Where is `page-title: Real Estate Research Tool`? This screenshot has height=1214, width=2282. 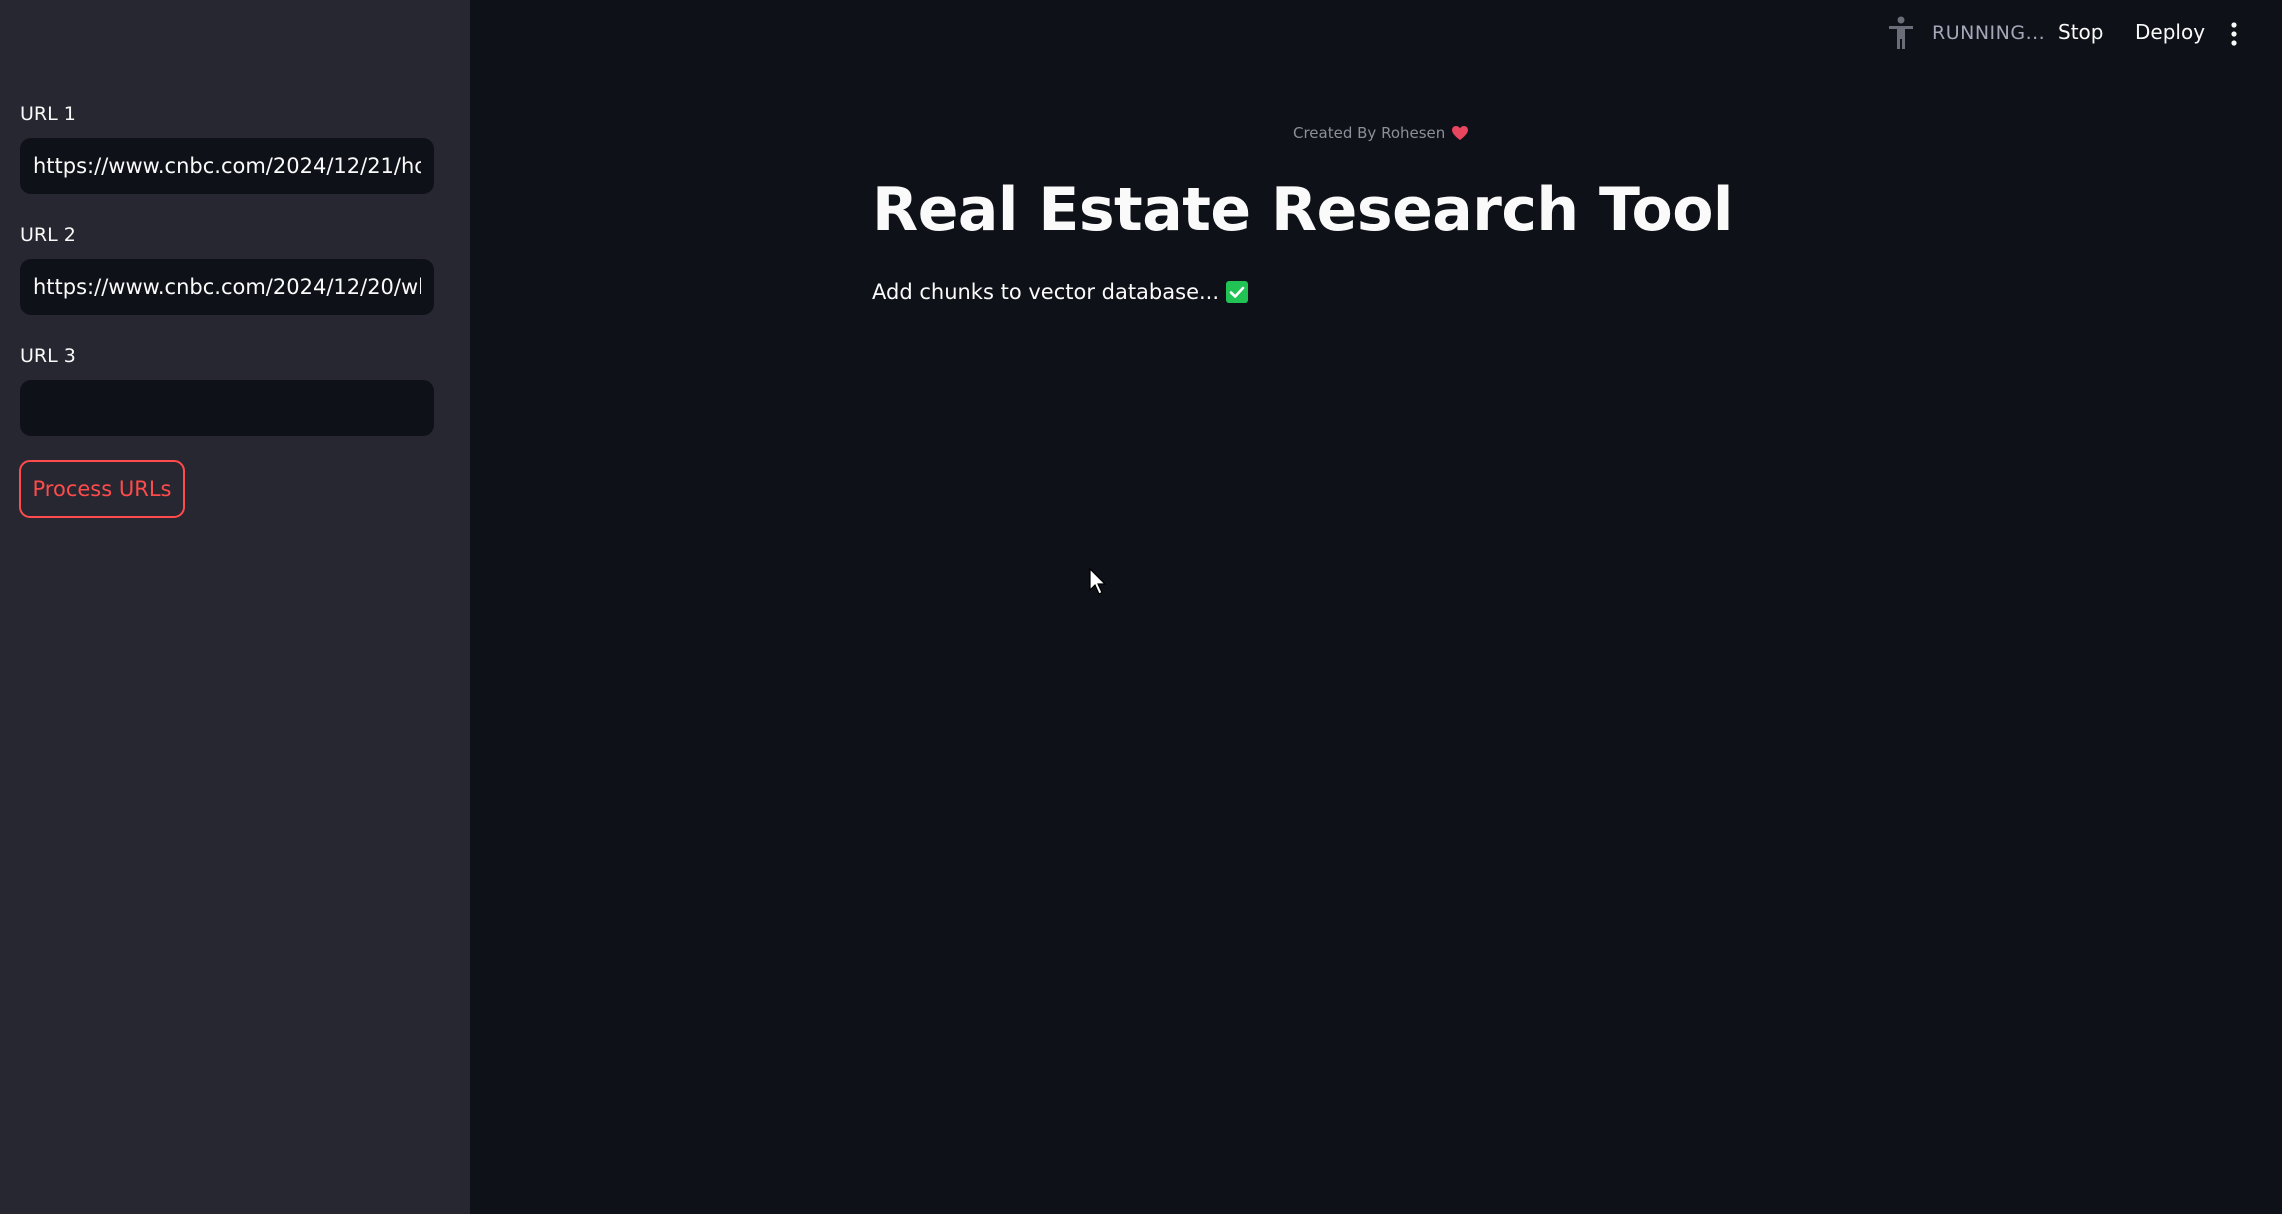 page-title: Real Estate Research Tool is located at coordinates (1303, 210).